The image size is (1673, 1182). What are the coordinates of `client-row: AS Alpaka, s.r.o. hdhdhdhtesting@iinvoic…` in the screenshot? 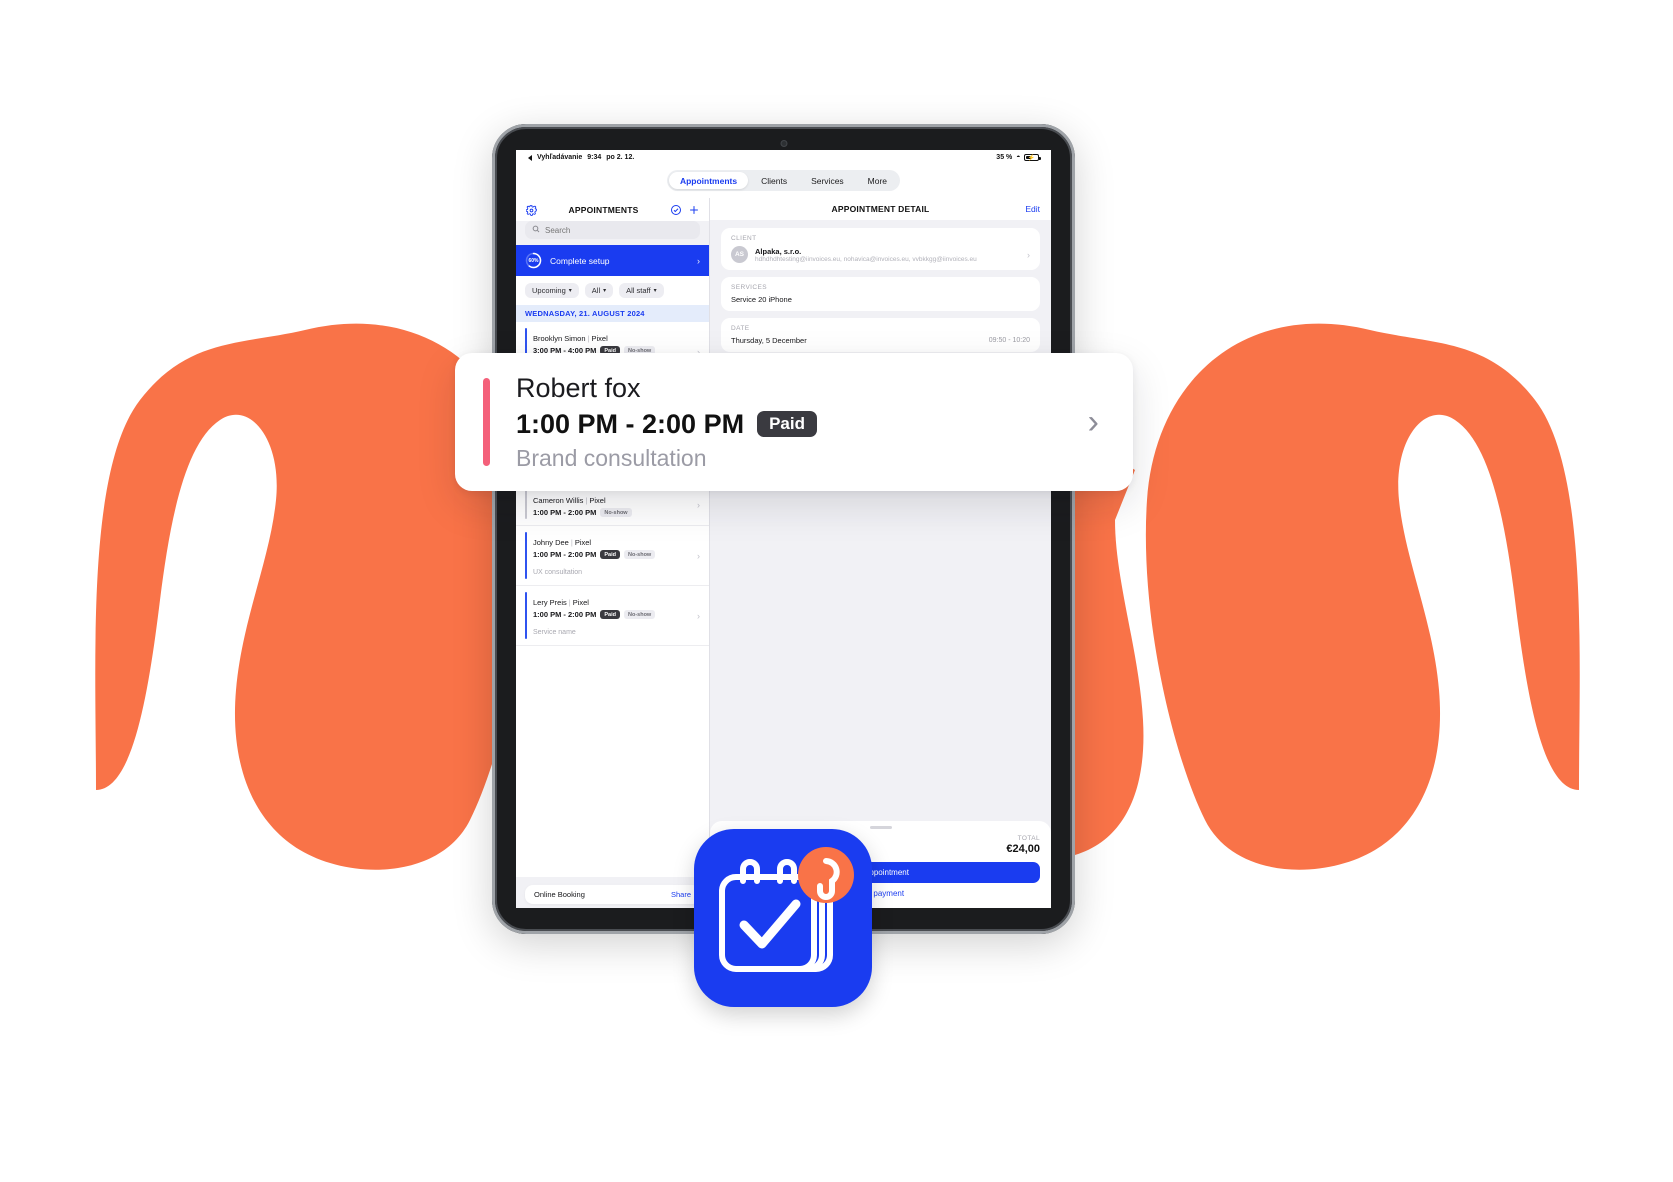 It's located at (880, 254).